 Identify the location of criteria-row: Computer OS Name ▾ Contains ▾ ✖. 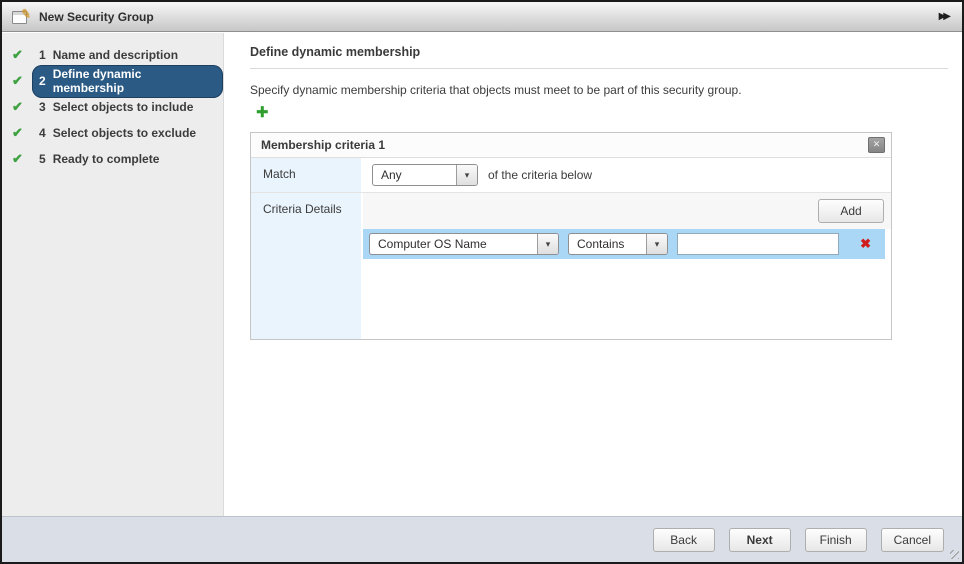
(624, 244).